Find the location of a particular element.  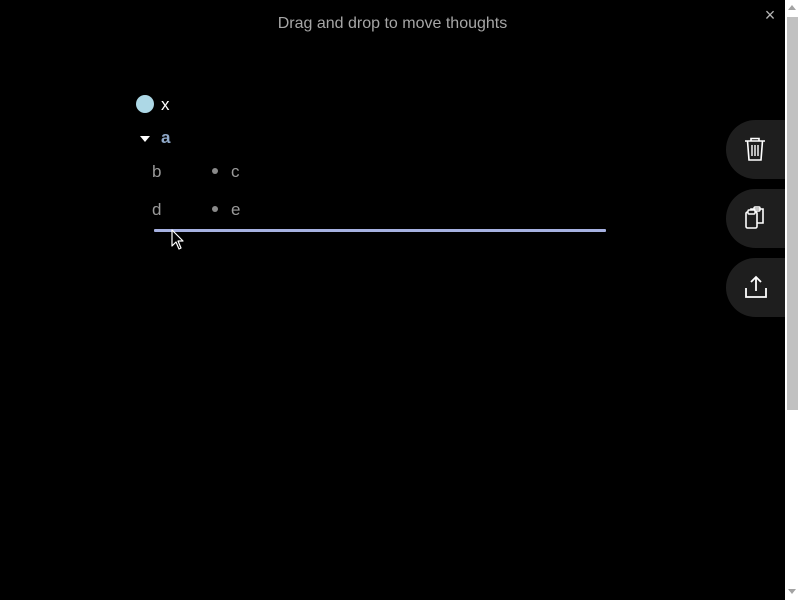

scroll-down-arrow-icon is located at coordinates (792, 591).